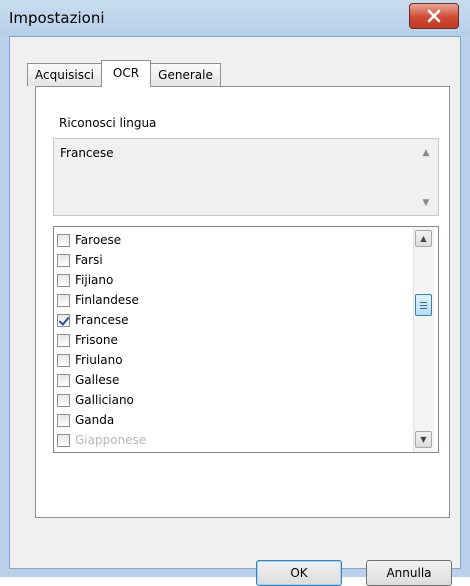  What do you see at coordinates (246, 177) in the screenshot?
I see `selected-languages-box: Francese ▲ ▼` at bounding box center [246, 177].